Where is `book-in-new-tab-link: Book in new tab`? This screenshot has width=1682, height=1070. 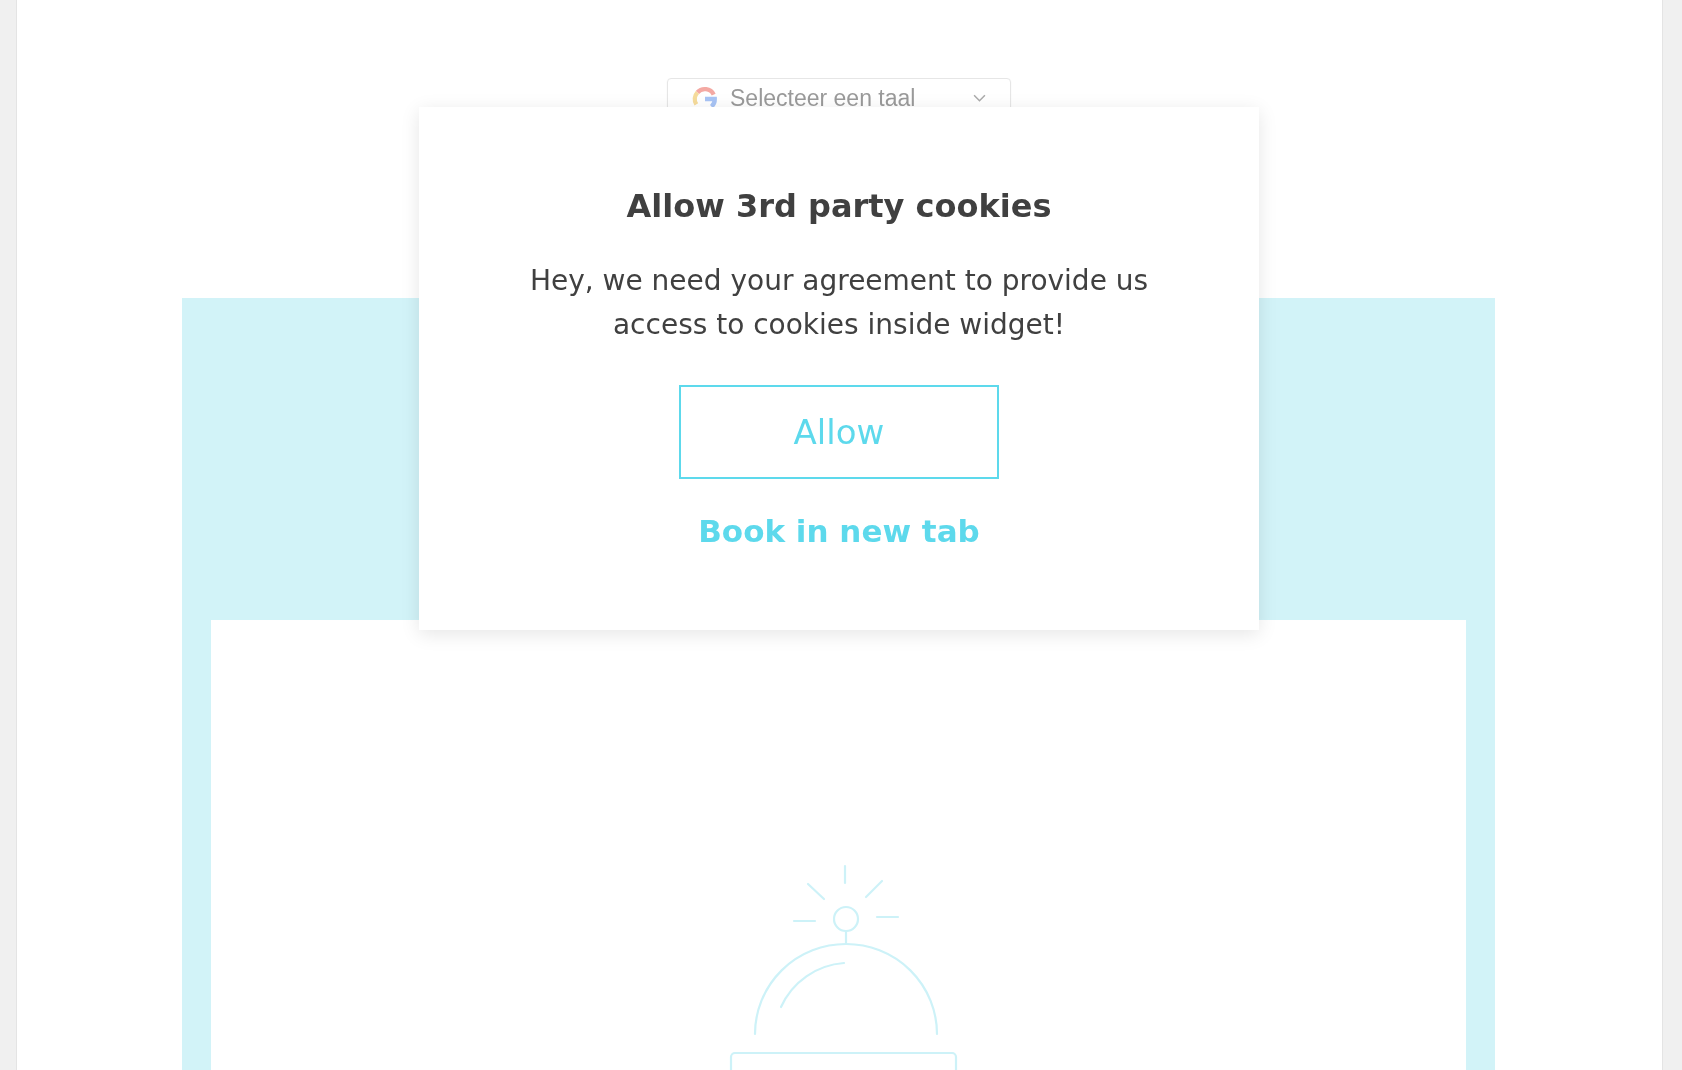
book-in-new-tab-link: Book in new tab is located at coordinates (839, 531).